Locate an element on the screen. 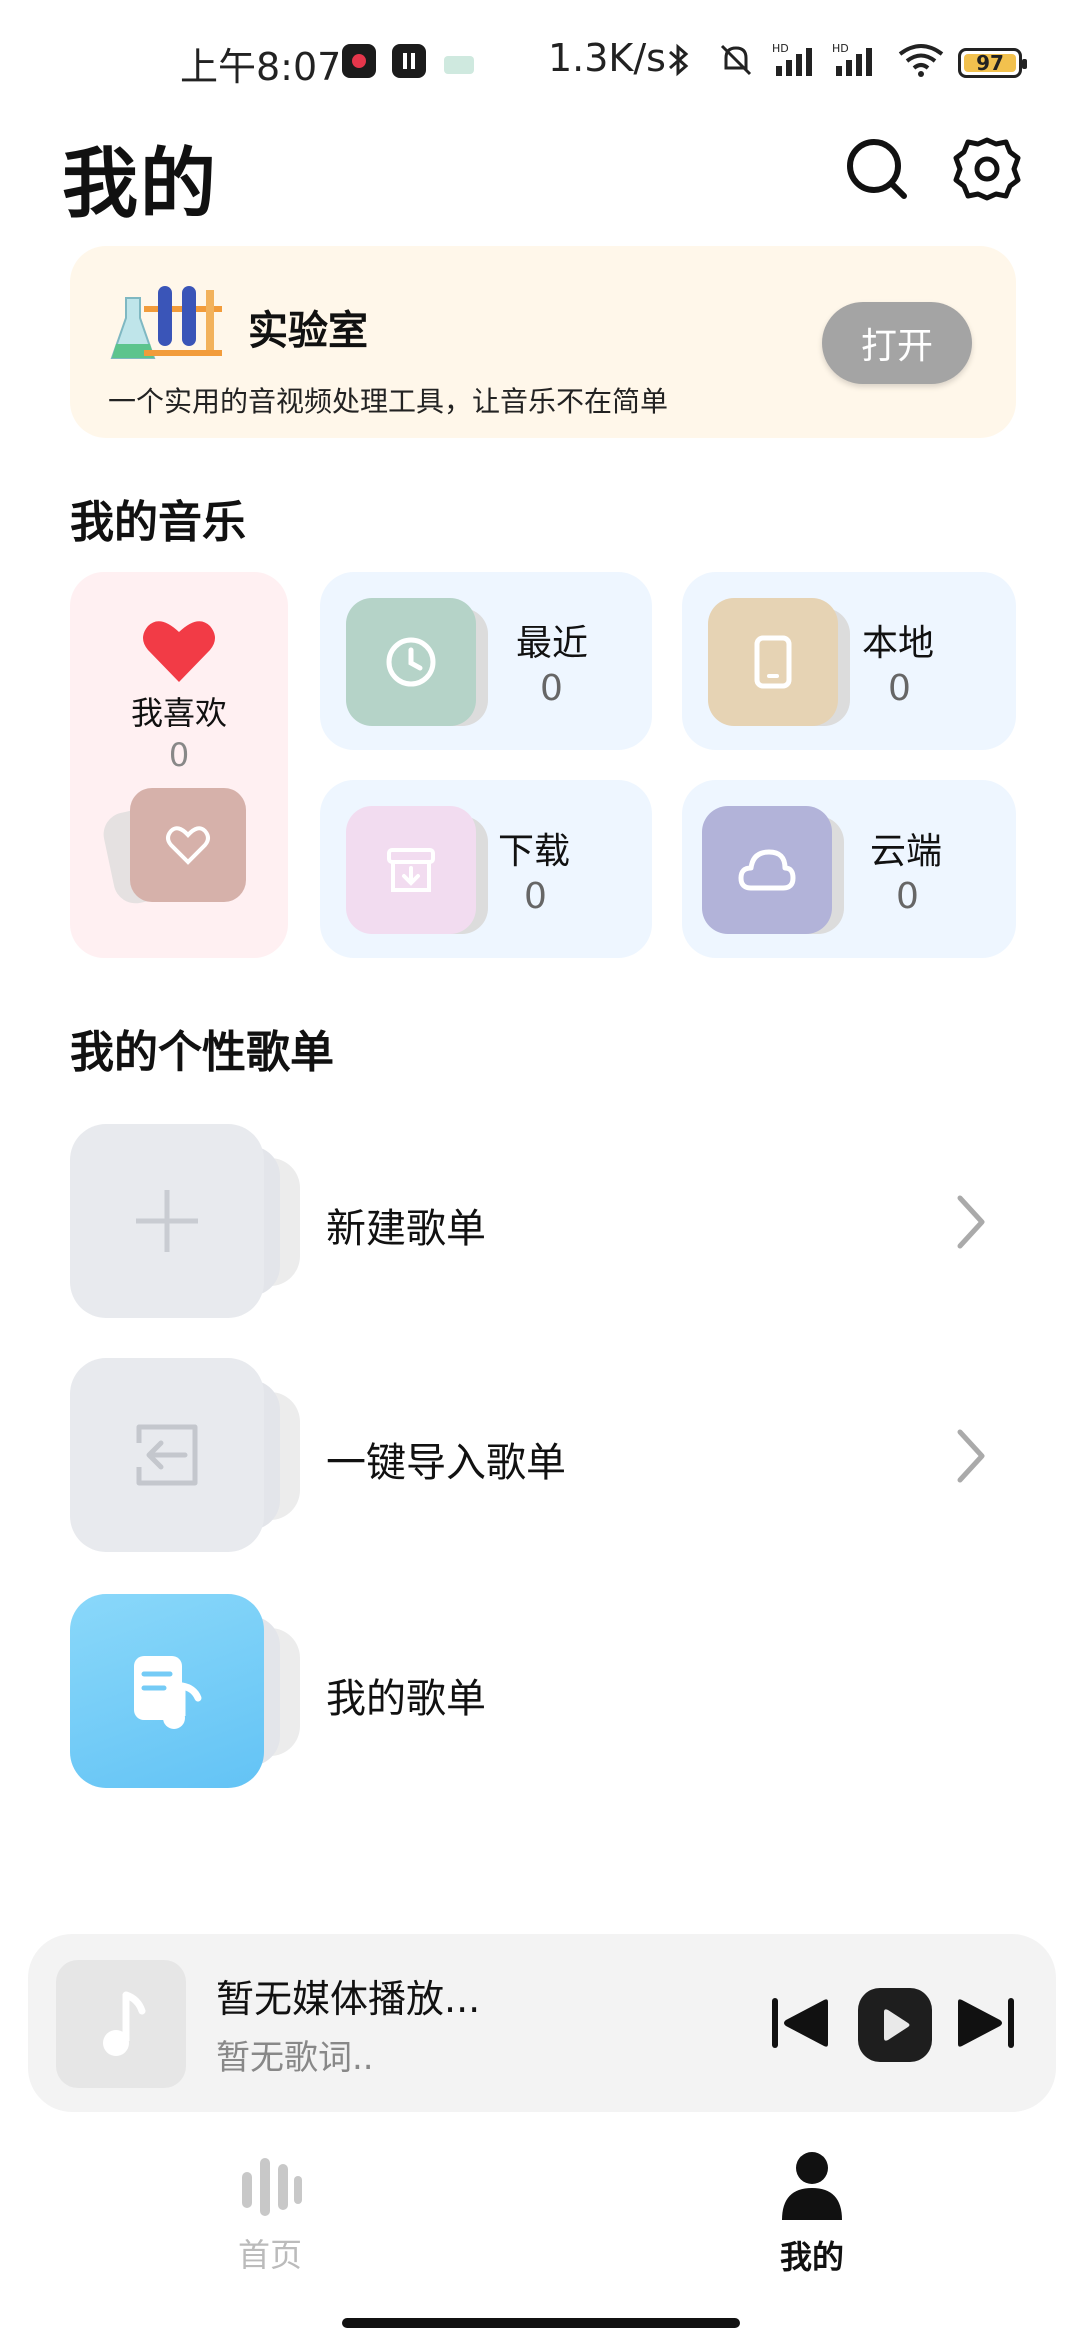 The height and width of the screenshot is (2340, 1080). download-label: 下载 is located at coordinates (534, 851).